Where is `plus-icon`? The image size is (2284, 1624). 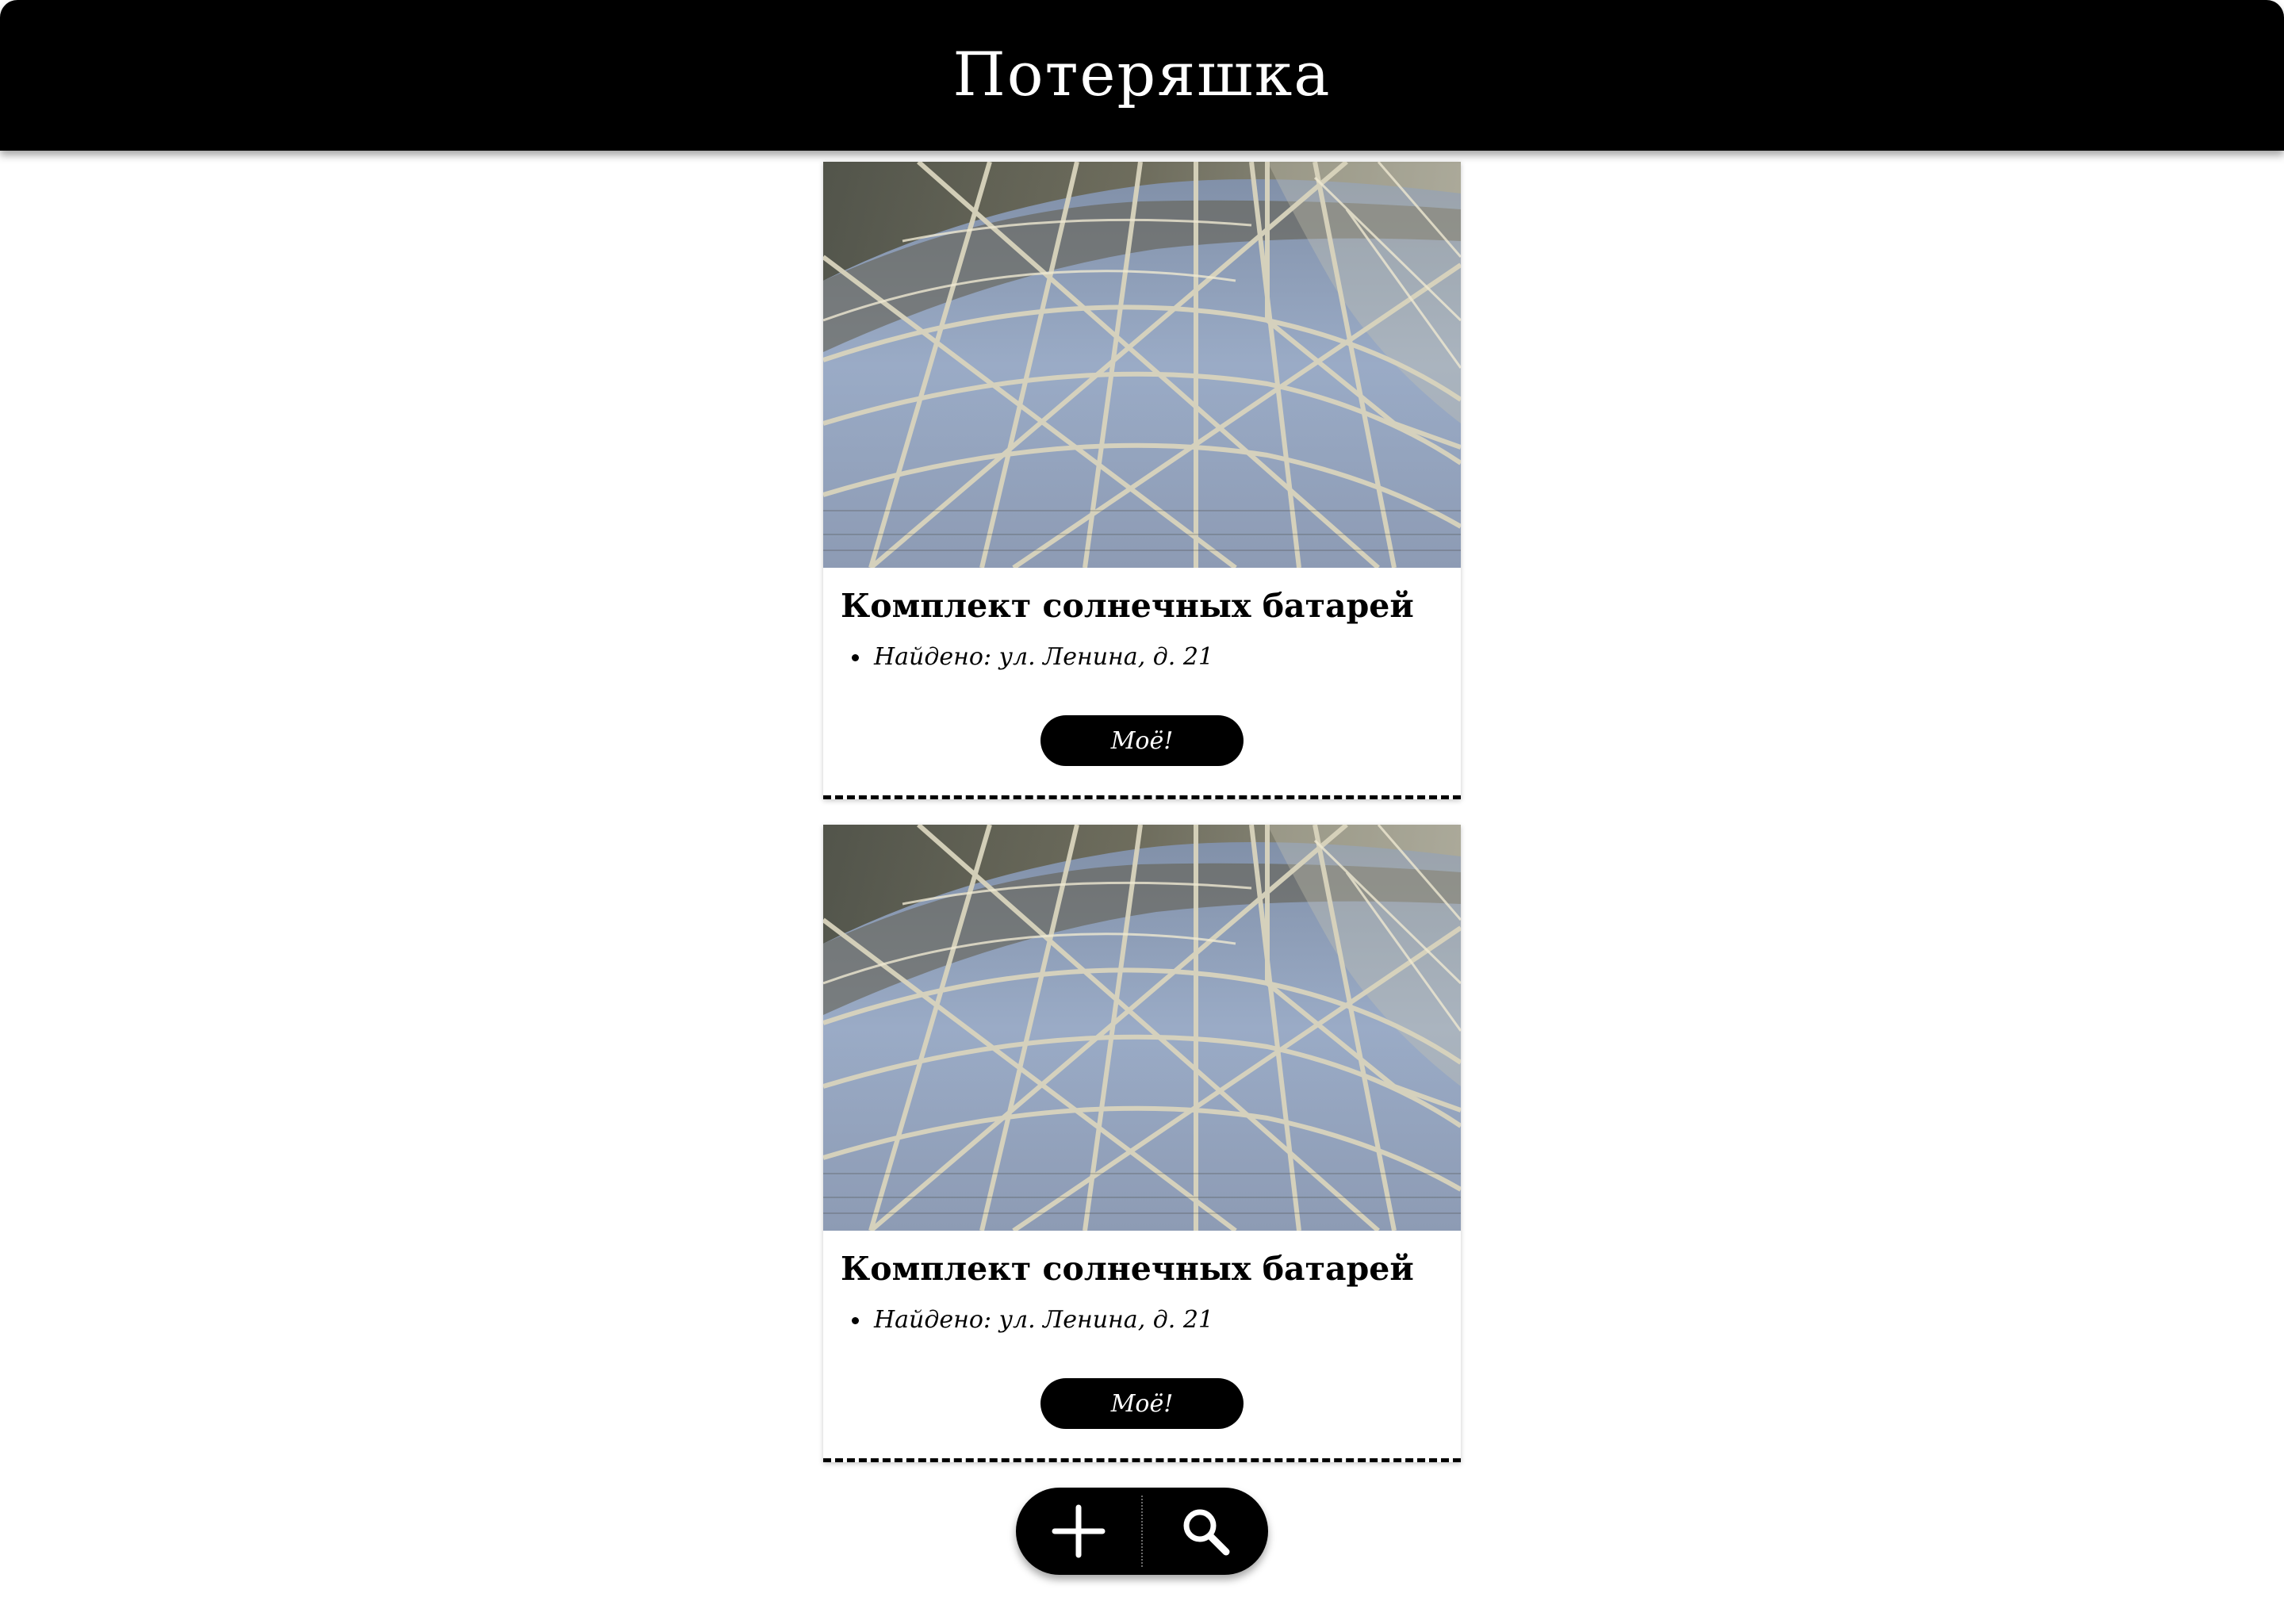
plus-icon is located at coordinates (1079, 1531).